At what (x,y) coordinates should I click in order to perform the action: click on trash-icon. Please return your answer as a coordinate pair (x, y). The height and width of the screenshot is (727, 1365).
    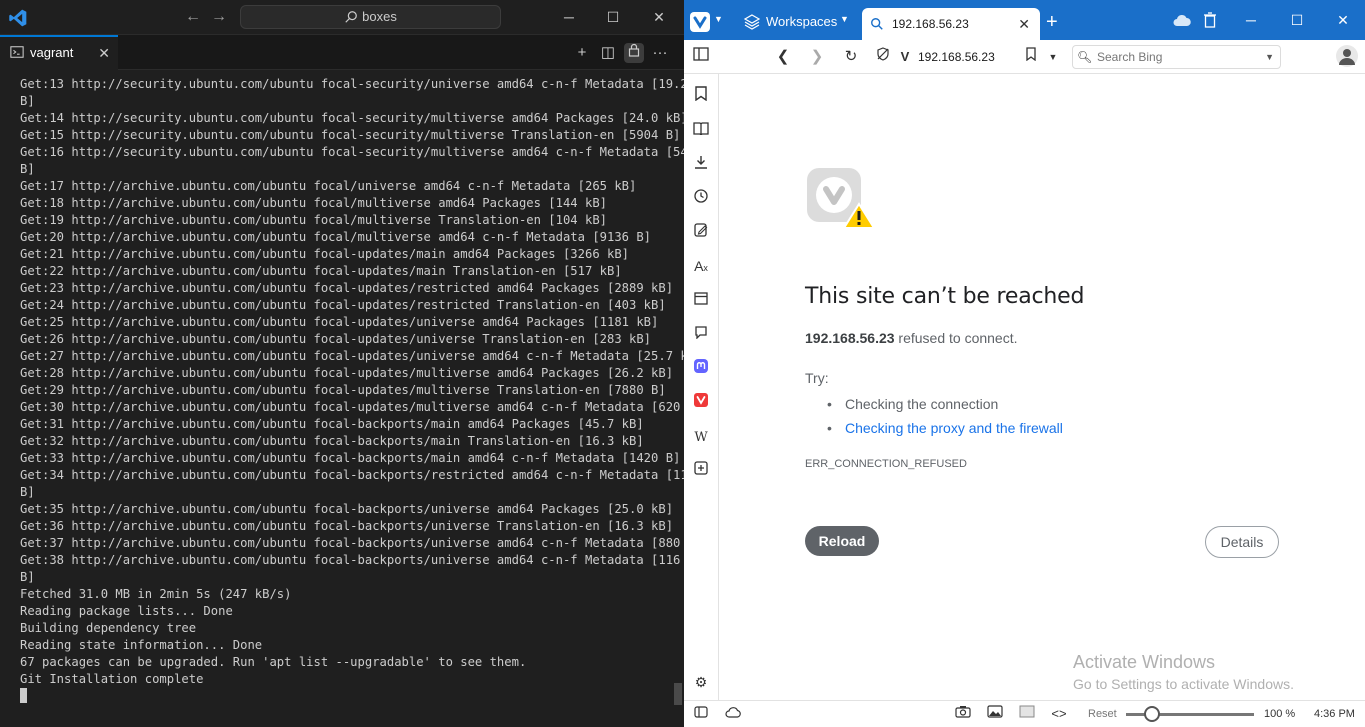
    Looking at the image, I should click on (1210, 22).